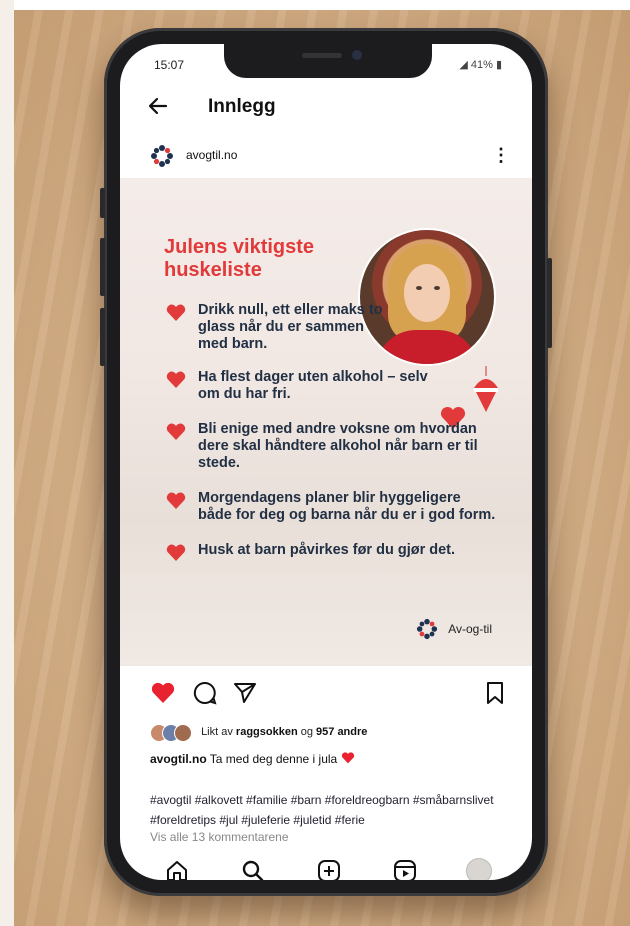 The image size is (630, 926). I want to click on brand-logo-icon, so click(427, 629).